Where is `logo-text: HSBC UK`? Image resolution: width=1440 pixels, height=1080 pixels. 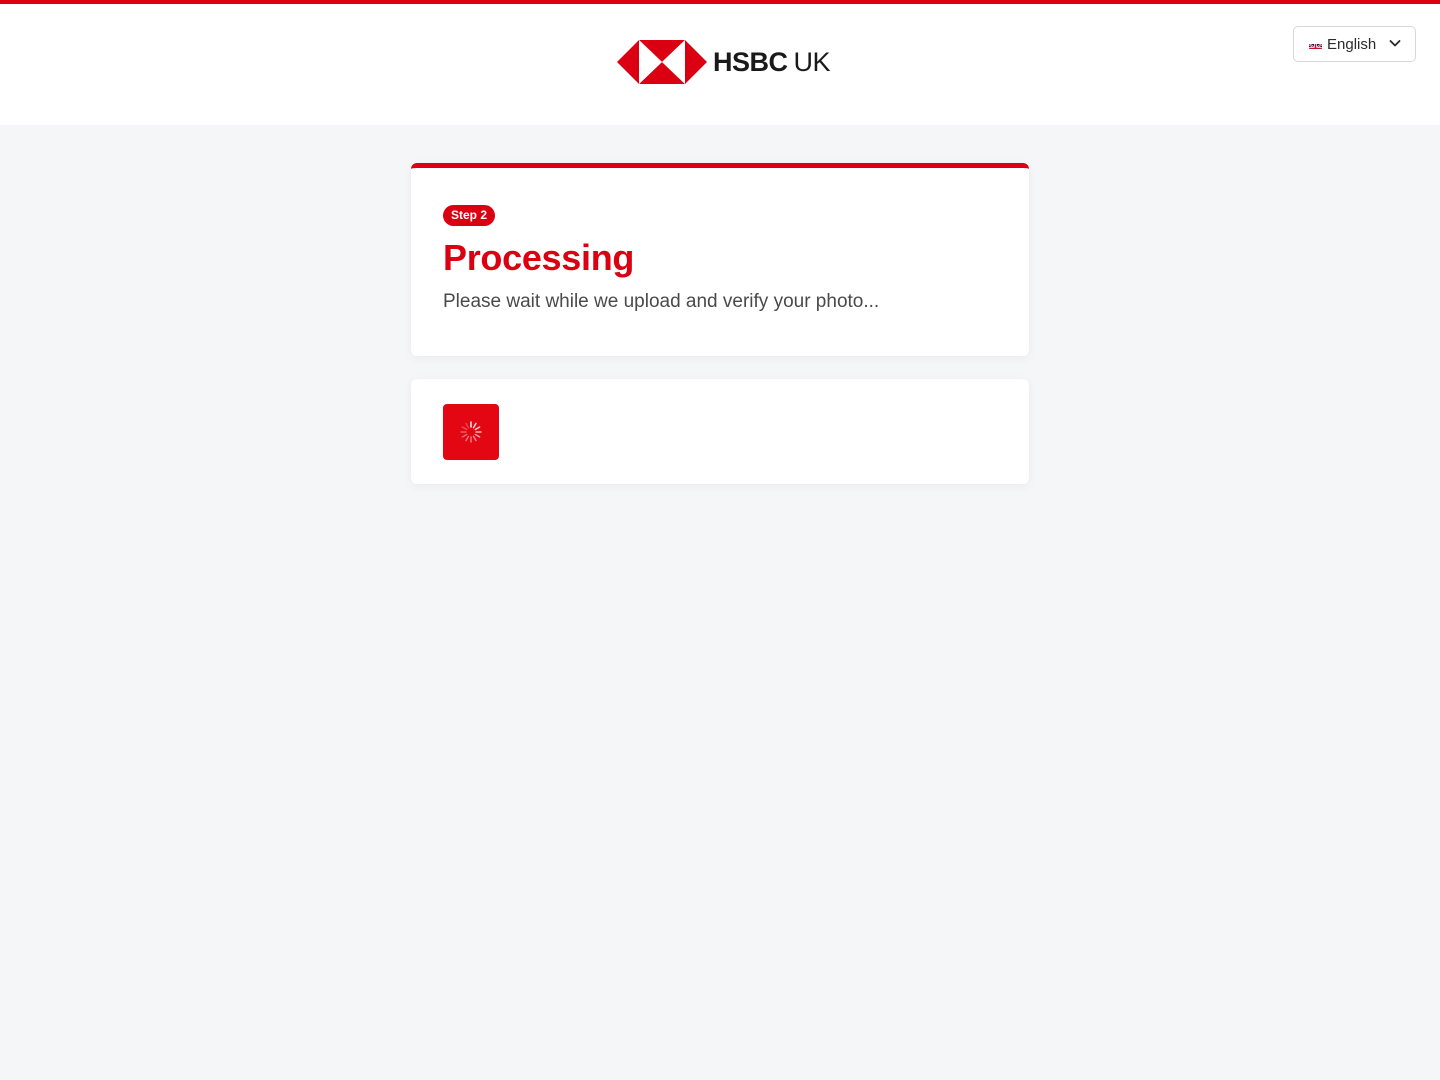 logo-text: HSBC UK is located at coordinates (772, 62).